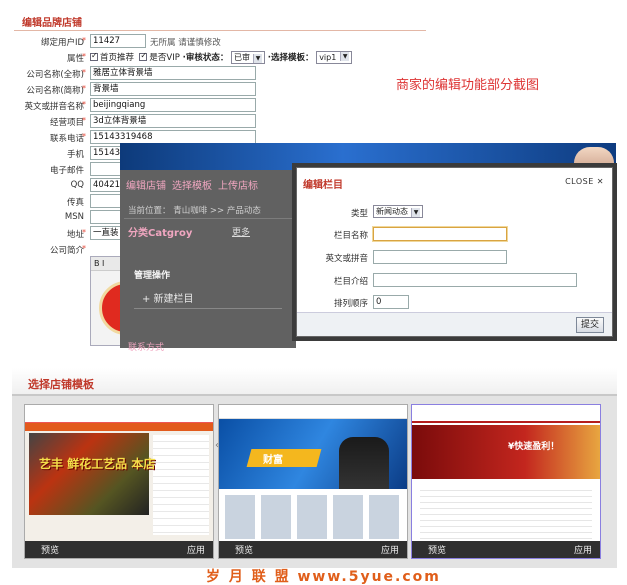 Image resolution: width=627 pixels, height=585 pixels. What do you see at coordinates (146, 186) in the screenshot?
I see `nav-edit-store: 编辑店铺` at bounding box center [146, 186].